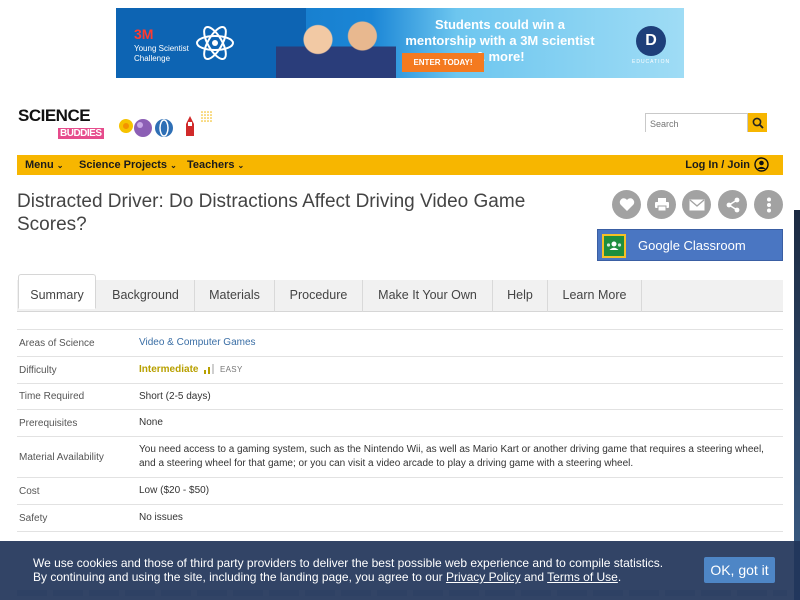  I want to click on search-input, so click(696, 124).